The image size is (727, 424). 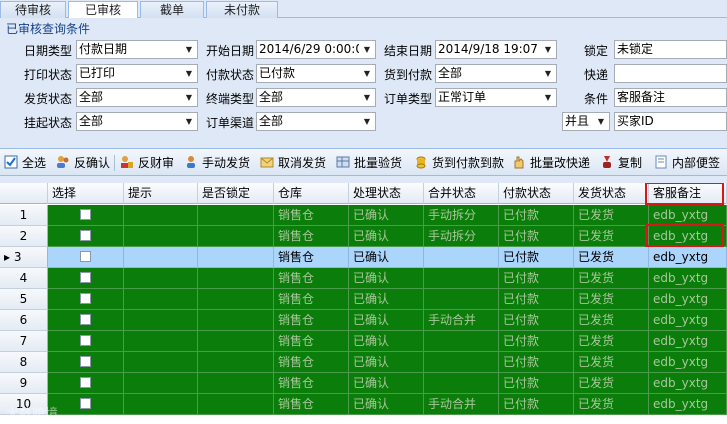 I want to click on table-row: 7 销售仓 已确认 已付款 已发货 edb_yxtg, so click(x=363, y=341).